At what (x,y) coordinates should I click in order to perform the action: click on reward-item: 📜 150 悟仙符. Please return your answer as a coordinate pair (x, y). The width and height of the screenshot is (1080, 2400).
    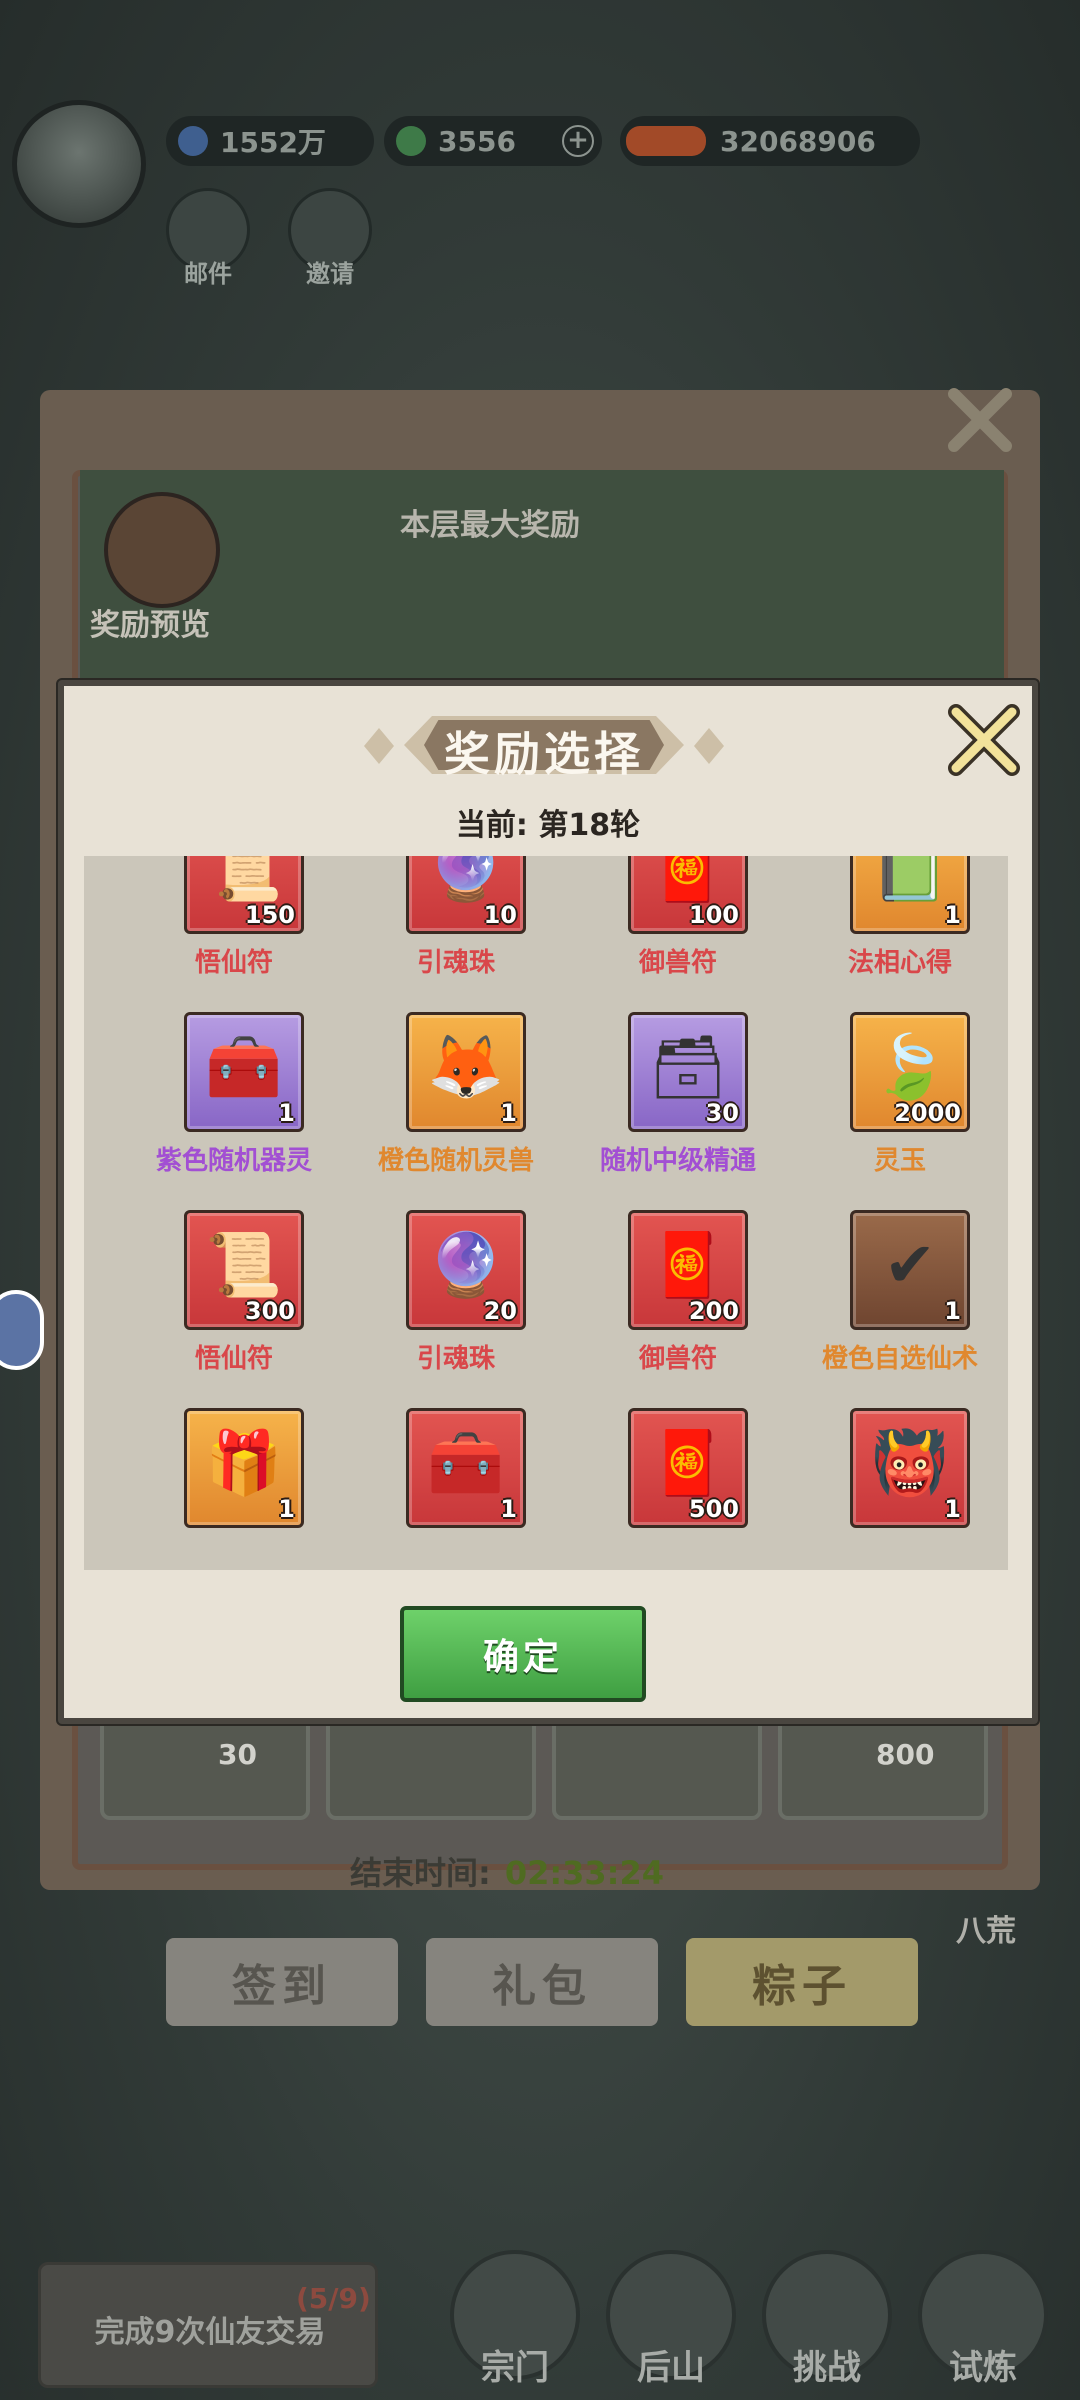
    Looking at the image, I should click on (234, 930).